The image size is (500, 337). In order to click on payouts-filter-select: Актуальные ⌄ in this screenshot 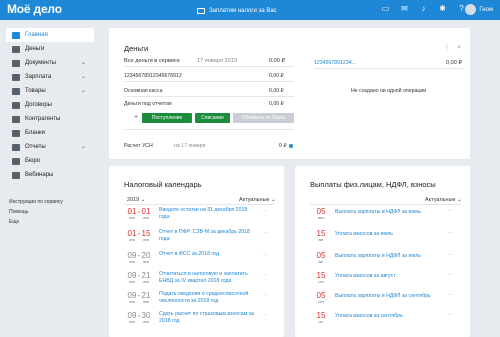, I will do `click(443, 200)`.